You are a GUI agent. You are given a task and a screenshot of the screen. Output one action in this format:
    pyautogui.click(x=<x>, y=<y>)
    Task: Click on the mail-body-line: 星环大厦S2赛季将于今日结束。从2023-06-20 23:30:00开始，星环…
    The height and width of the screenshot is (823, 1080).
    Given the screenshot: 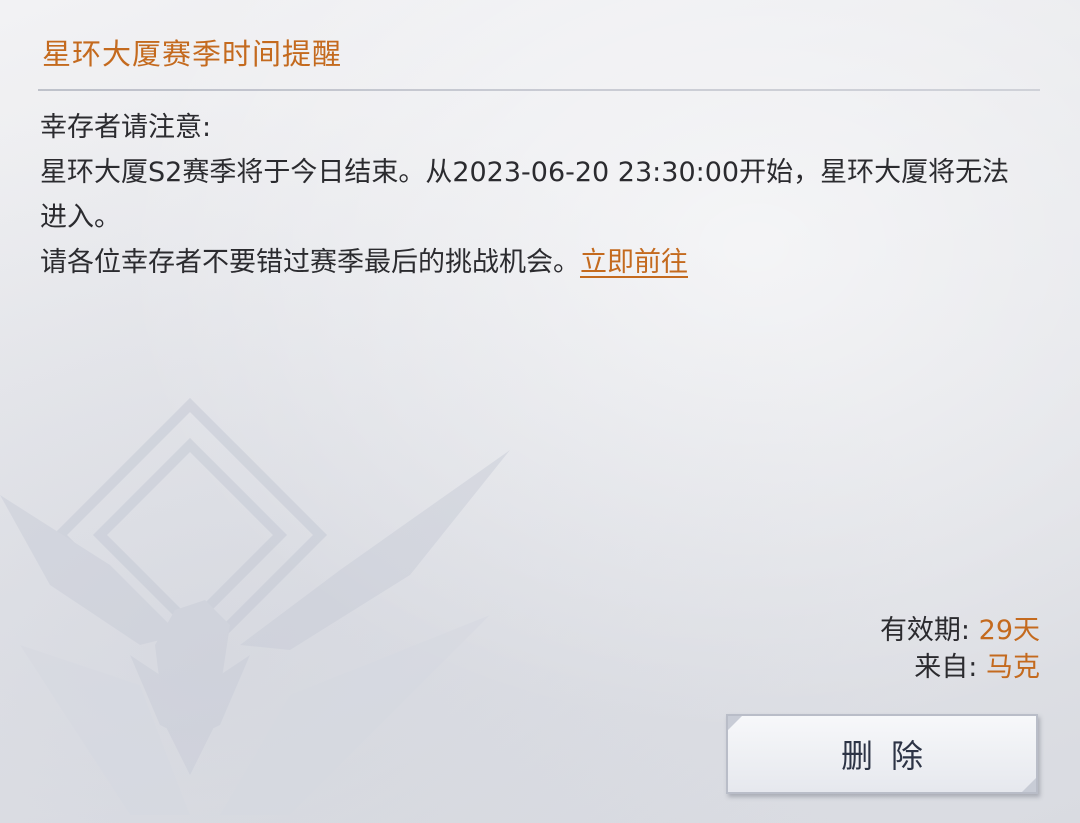 What is the action you would take?
    pyautogui.click(x=525, y=172)
    